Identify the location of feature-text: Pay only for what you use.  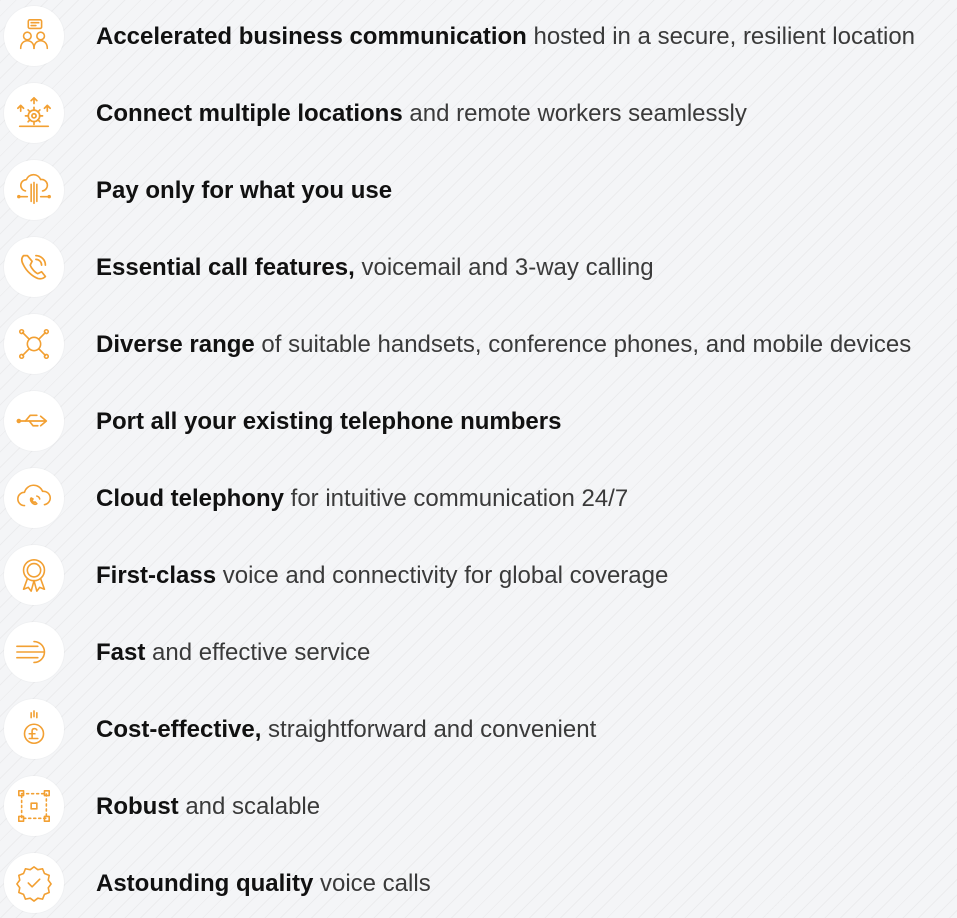
(244, 191).